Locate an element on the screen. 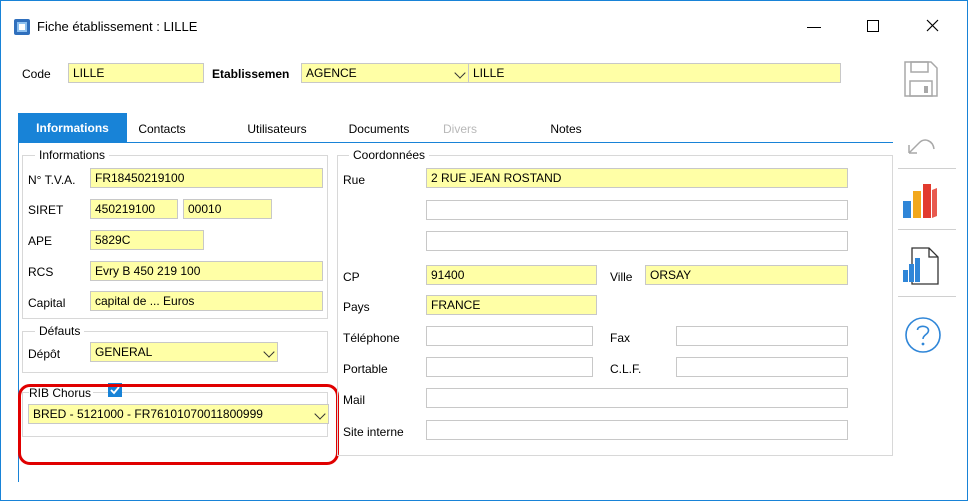 The height and width of the screenshot is (501, 968). etablissement-select-value: AGENCE is located at coordinates (331, 73).